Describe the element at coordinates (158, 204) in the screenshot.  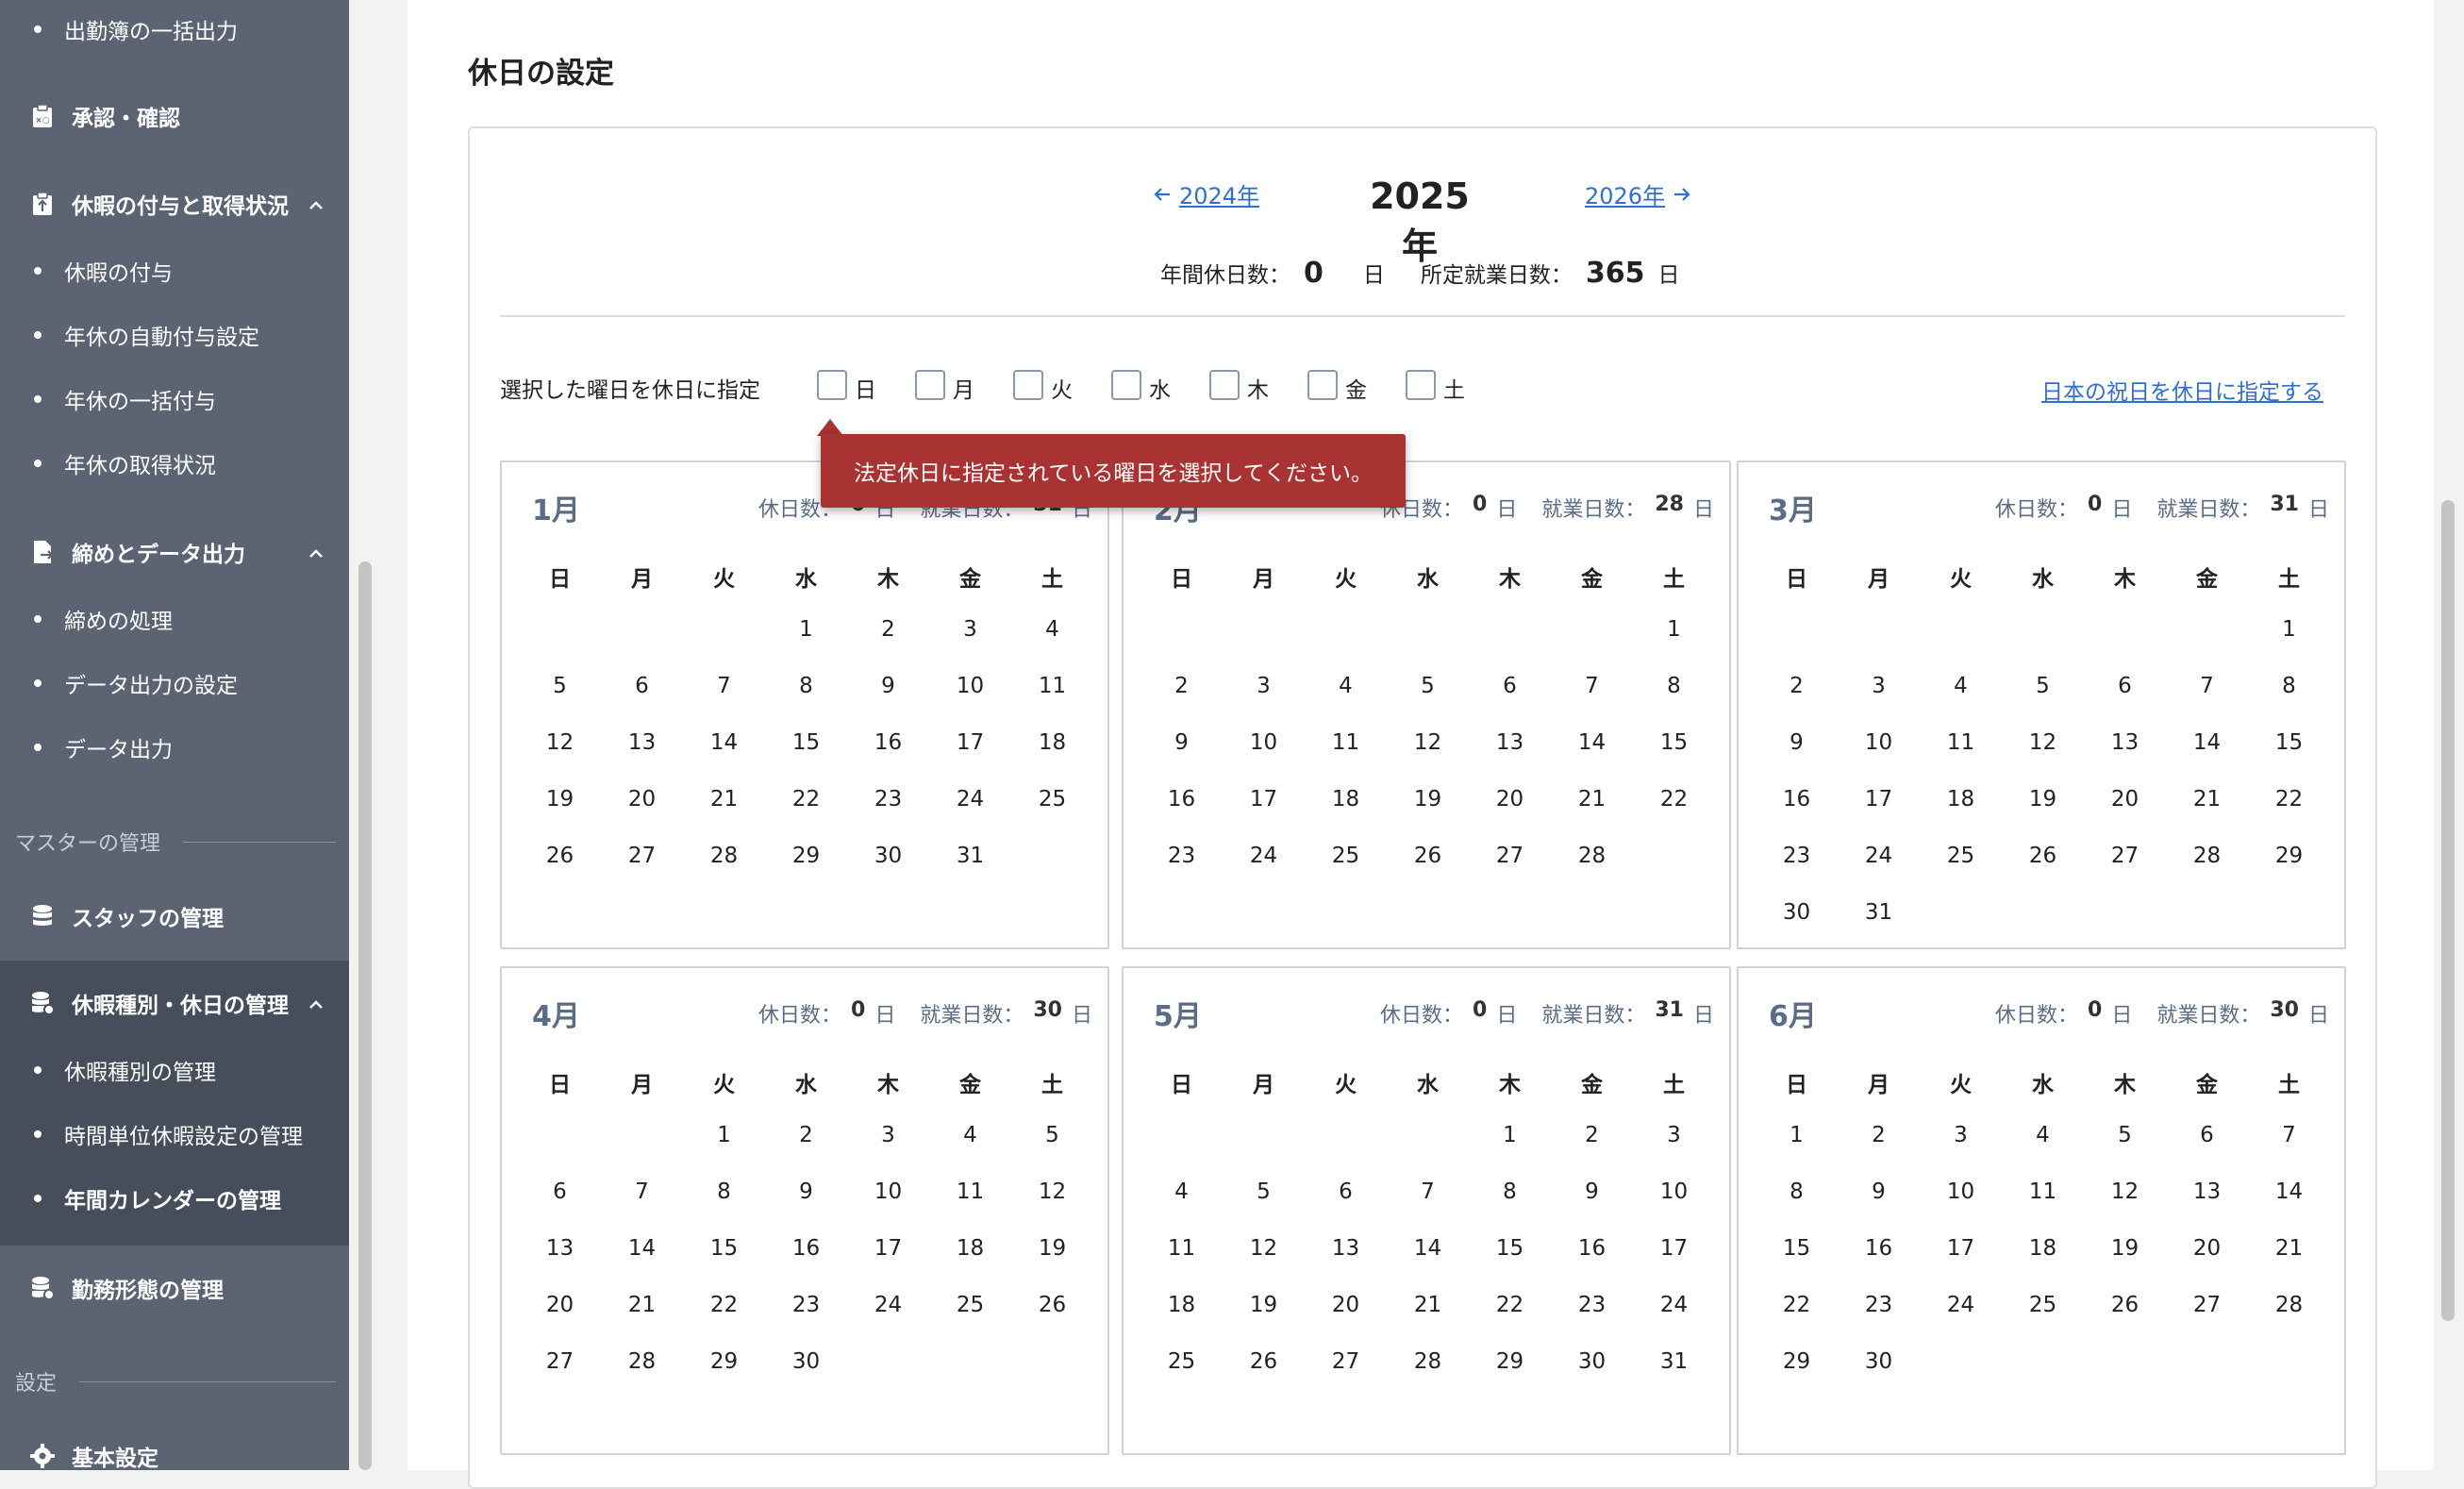
I see `sidebar-group-leave-grant: 休暇の付与と取得状況` at that location.